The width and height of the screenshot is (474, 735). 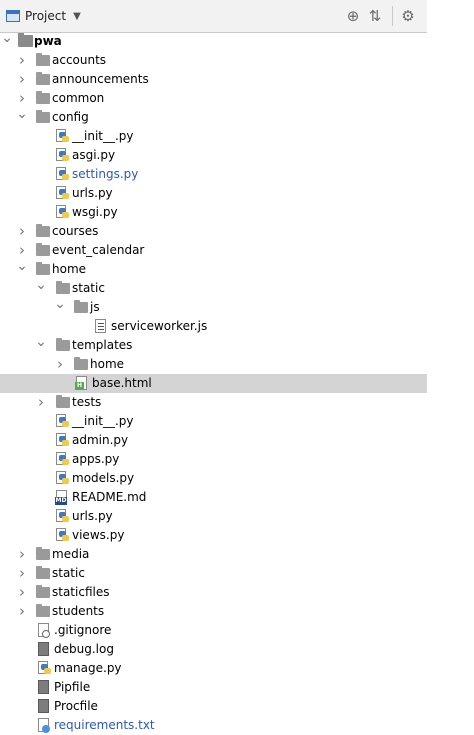 I want to click on tree-file-row: .gitignore, so click(x=213, y=630).